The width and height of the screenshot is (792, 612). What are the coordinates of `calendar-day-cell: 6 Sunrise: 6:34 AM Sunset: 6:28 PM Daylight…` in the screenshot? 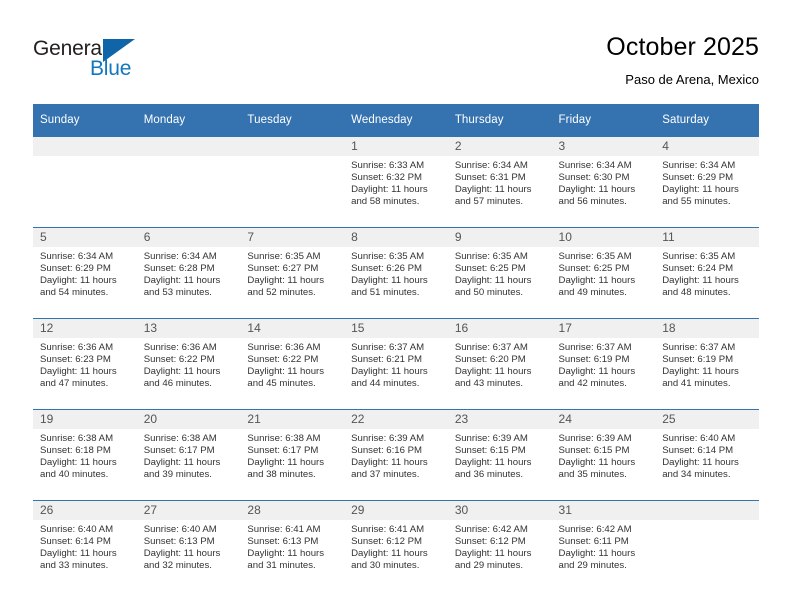 It's located at (188, 273).